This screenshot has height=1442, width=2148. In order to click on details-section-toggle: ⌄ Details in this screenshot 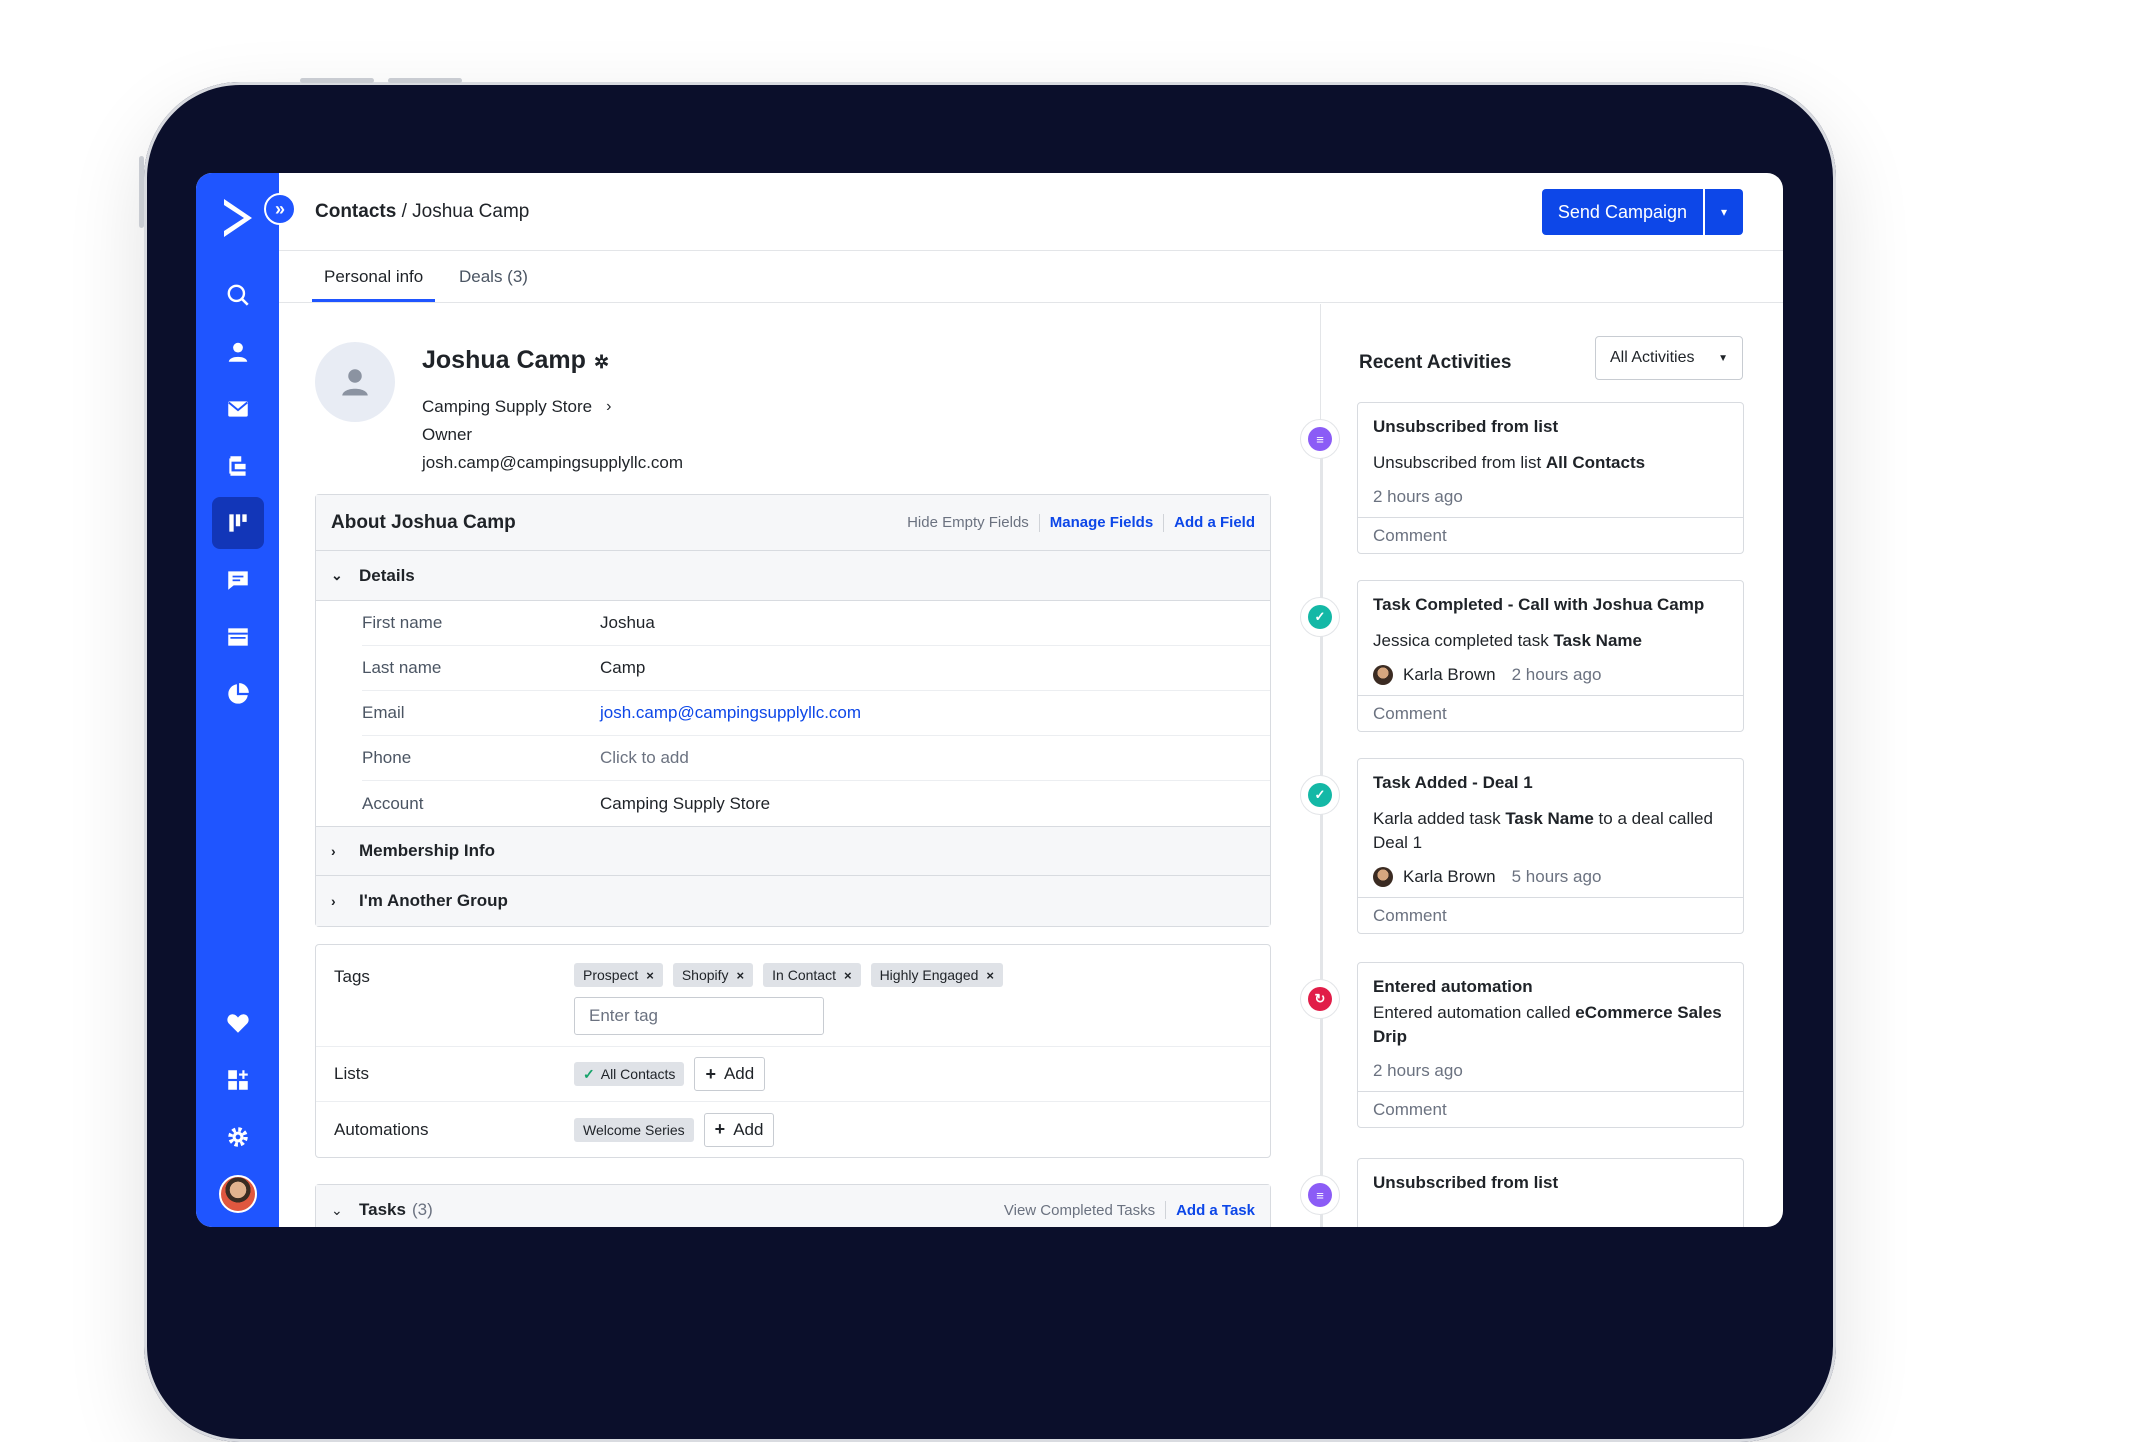, I will do `click(793, 576)`.